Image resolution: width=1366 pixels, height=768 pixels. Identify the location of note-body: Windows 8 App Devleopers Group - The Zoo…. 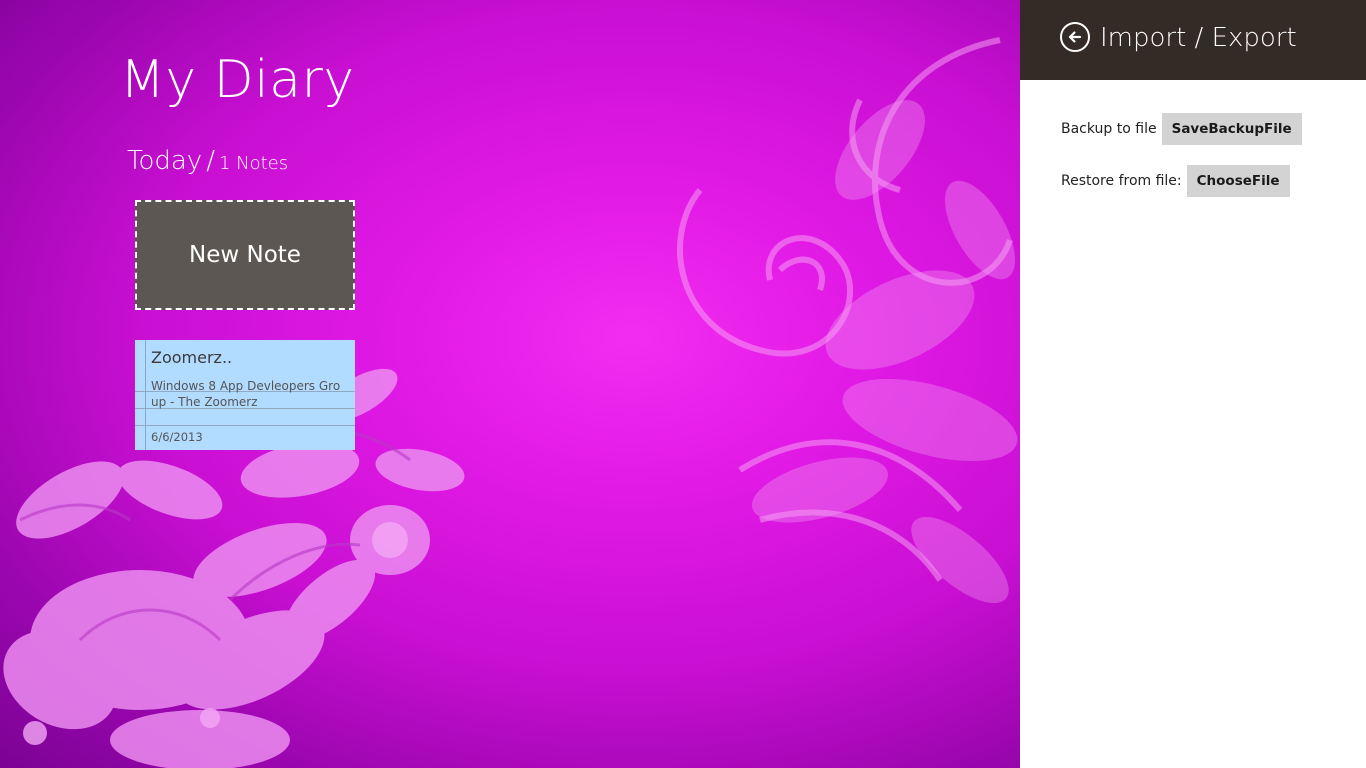
(246, 394).